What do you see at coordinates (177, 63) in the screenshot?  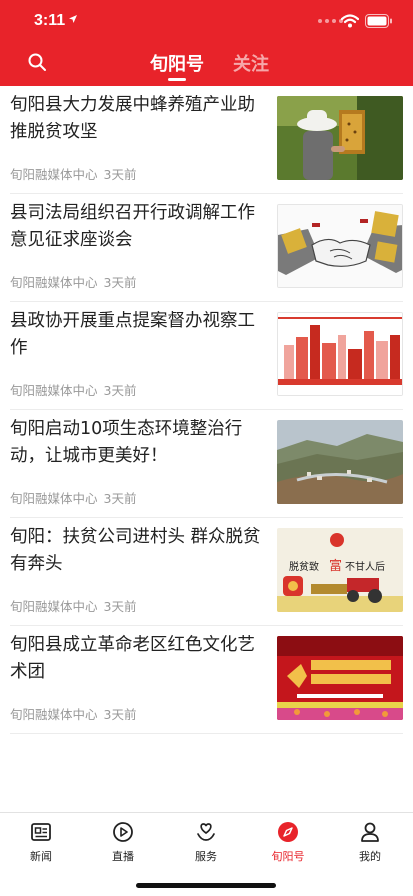 I see `tab-xunyanghao: 旬阳号` at bounding box center [177, 63].